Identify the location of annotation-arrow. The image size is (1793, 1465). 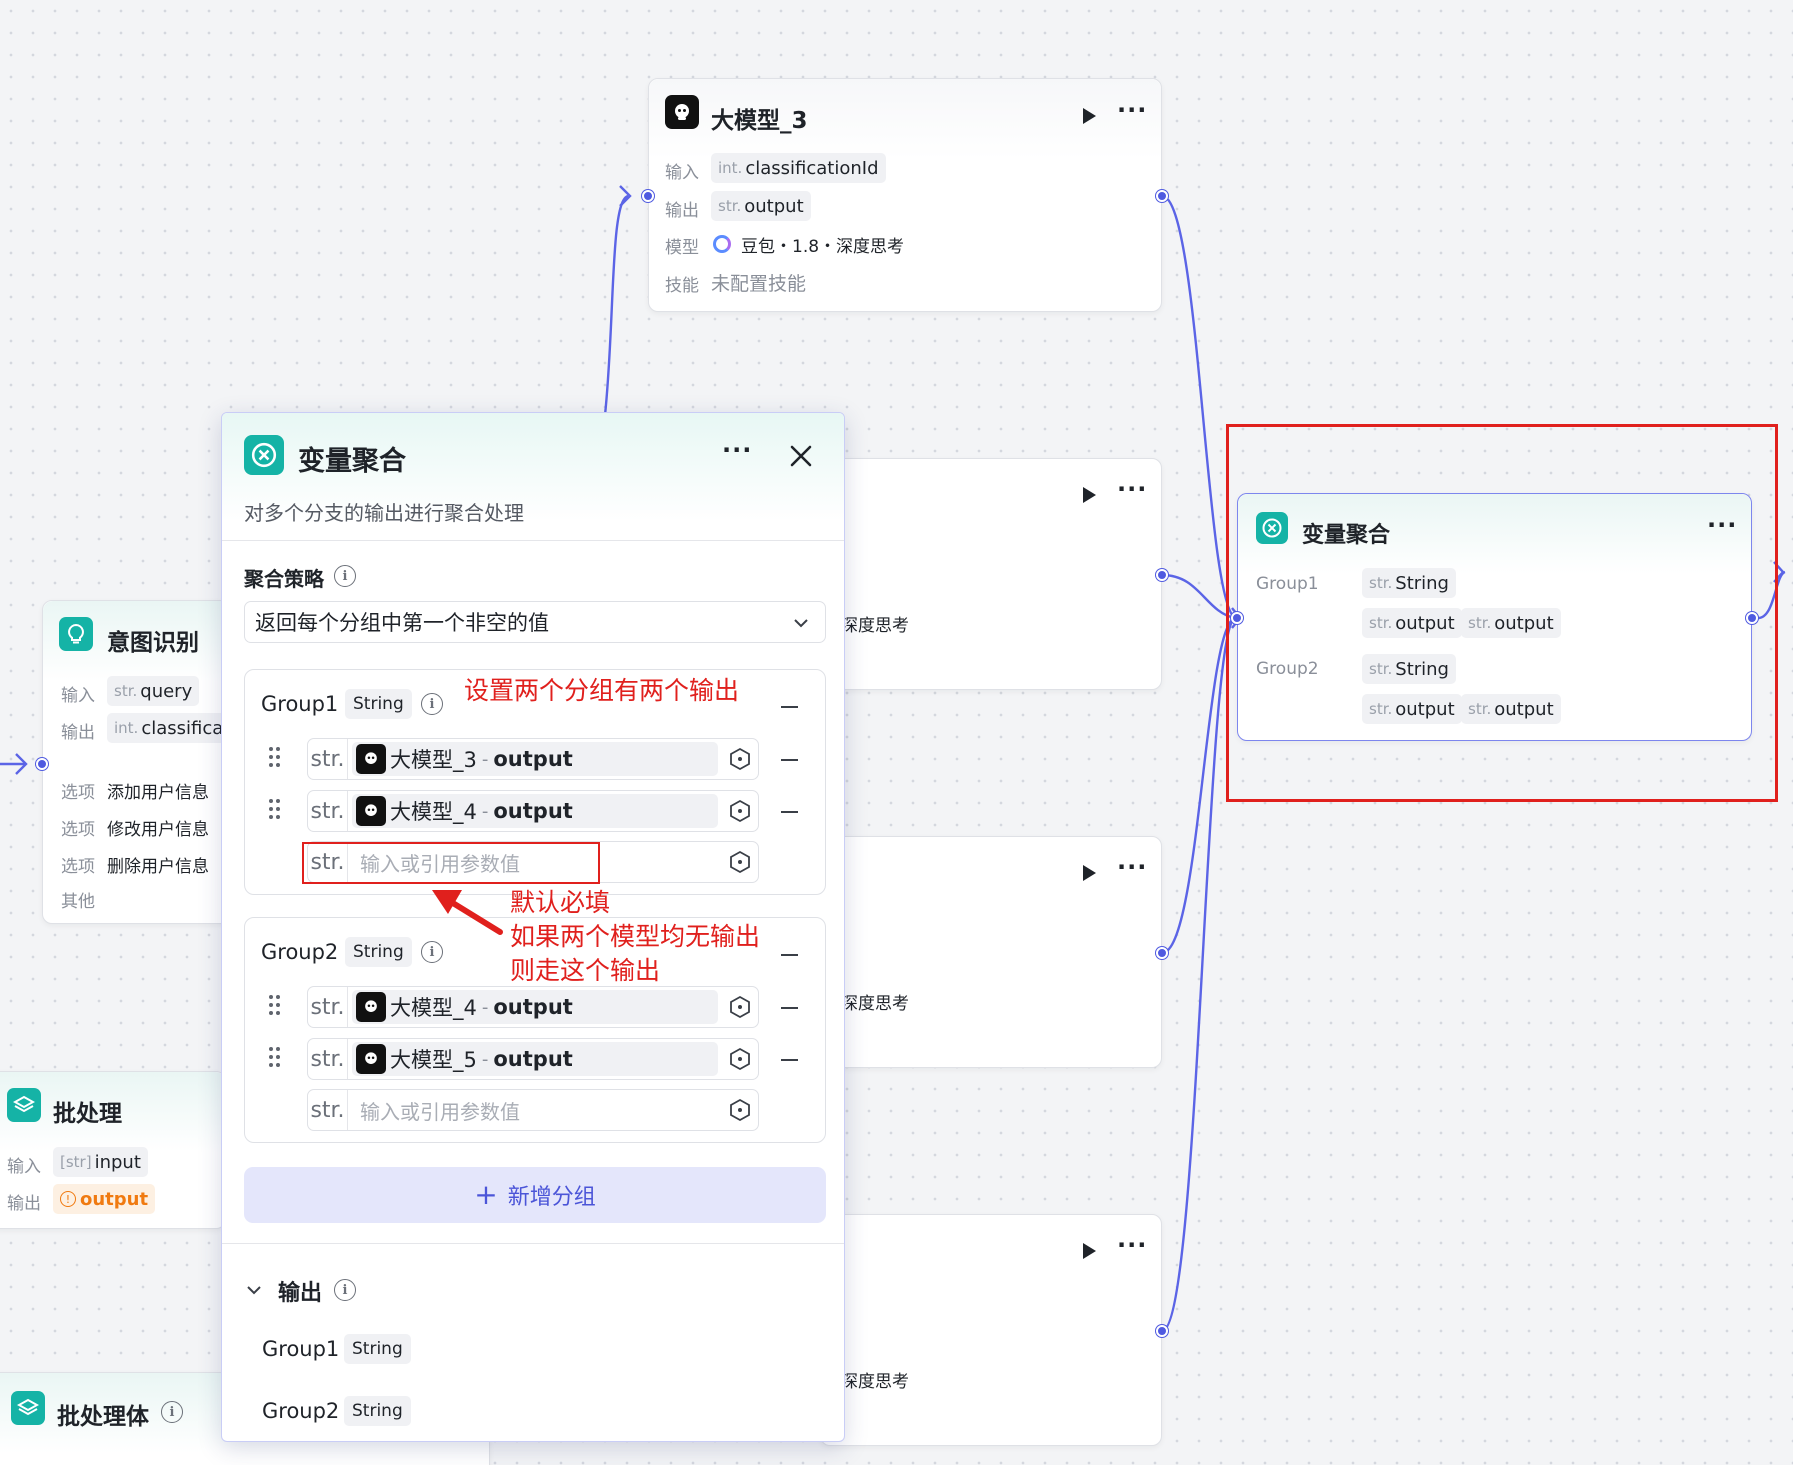
(467, 912).